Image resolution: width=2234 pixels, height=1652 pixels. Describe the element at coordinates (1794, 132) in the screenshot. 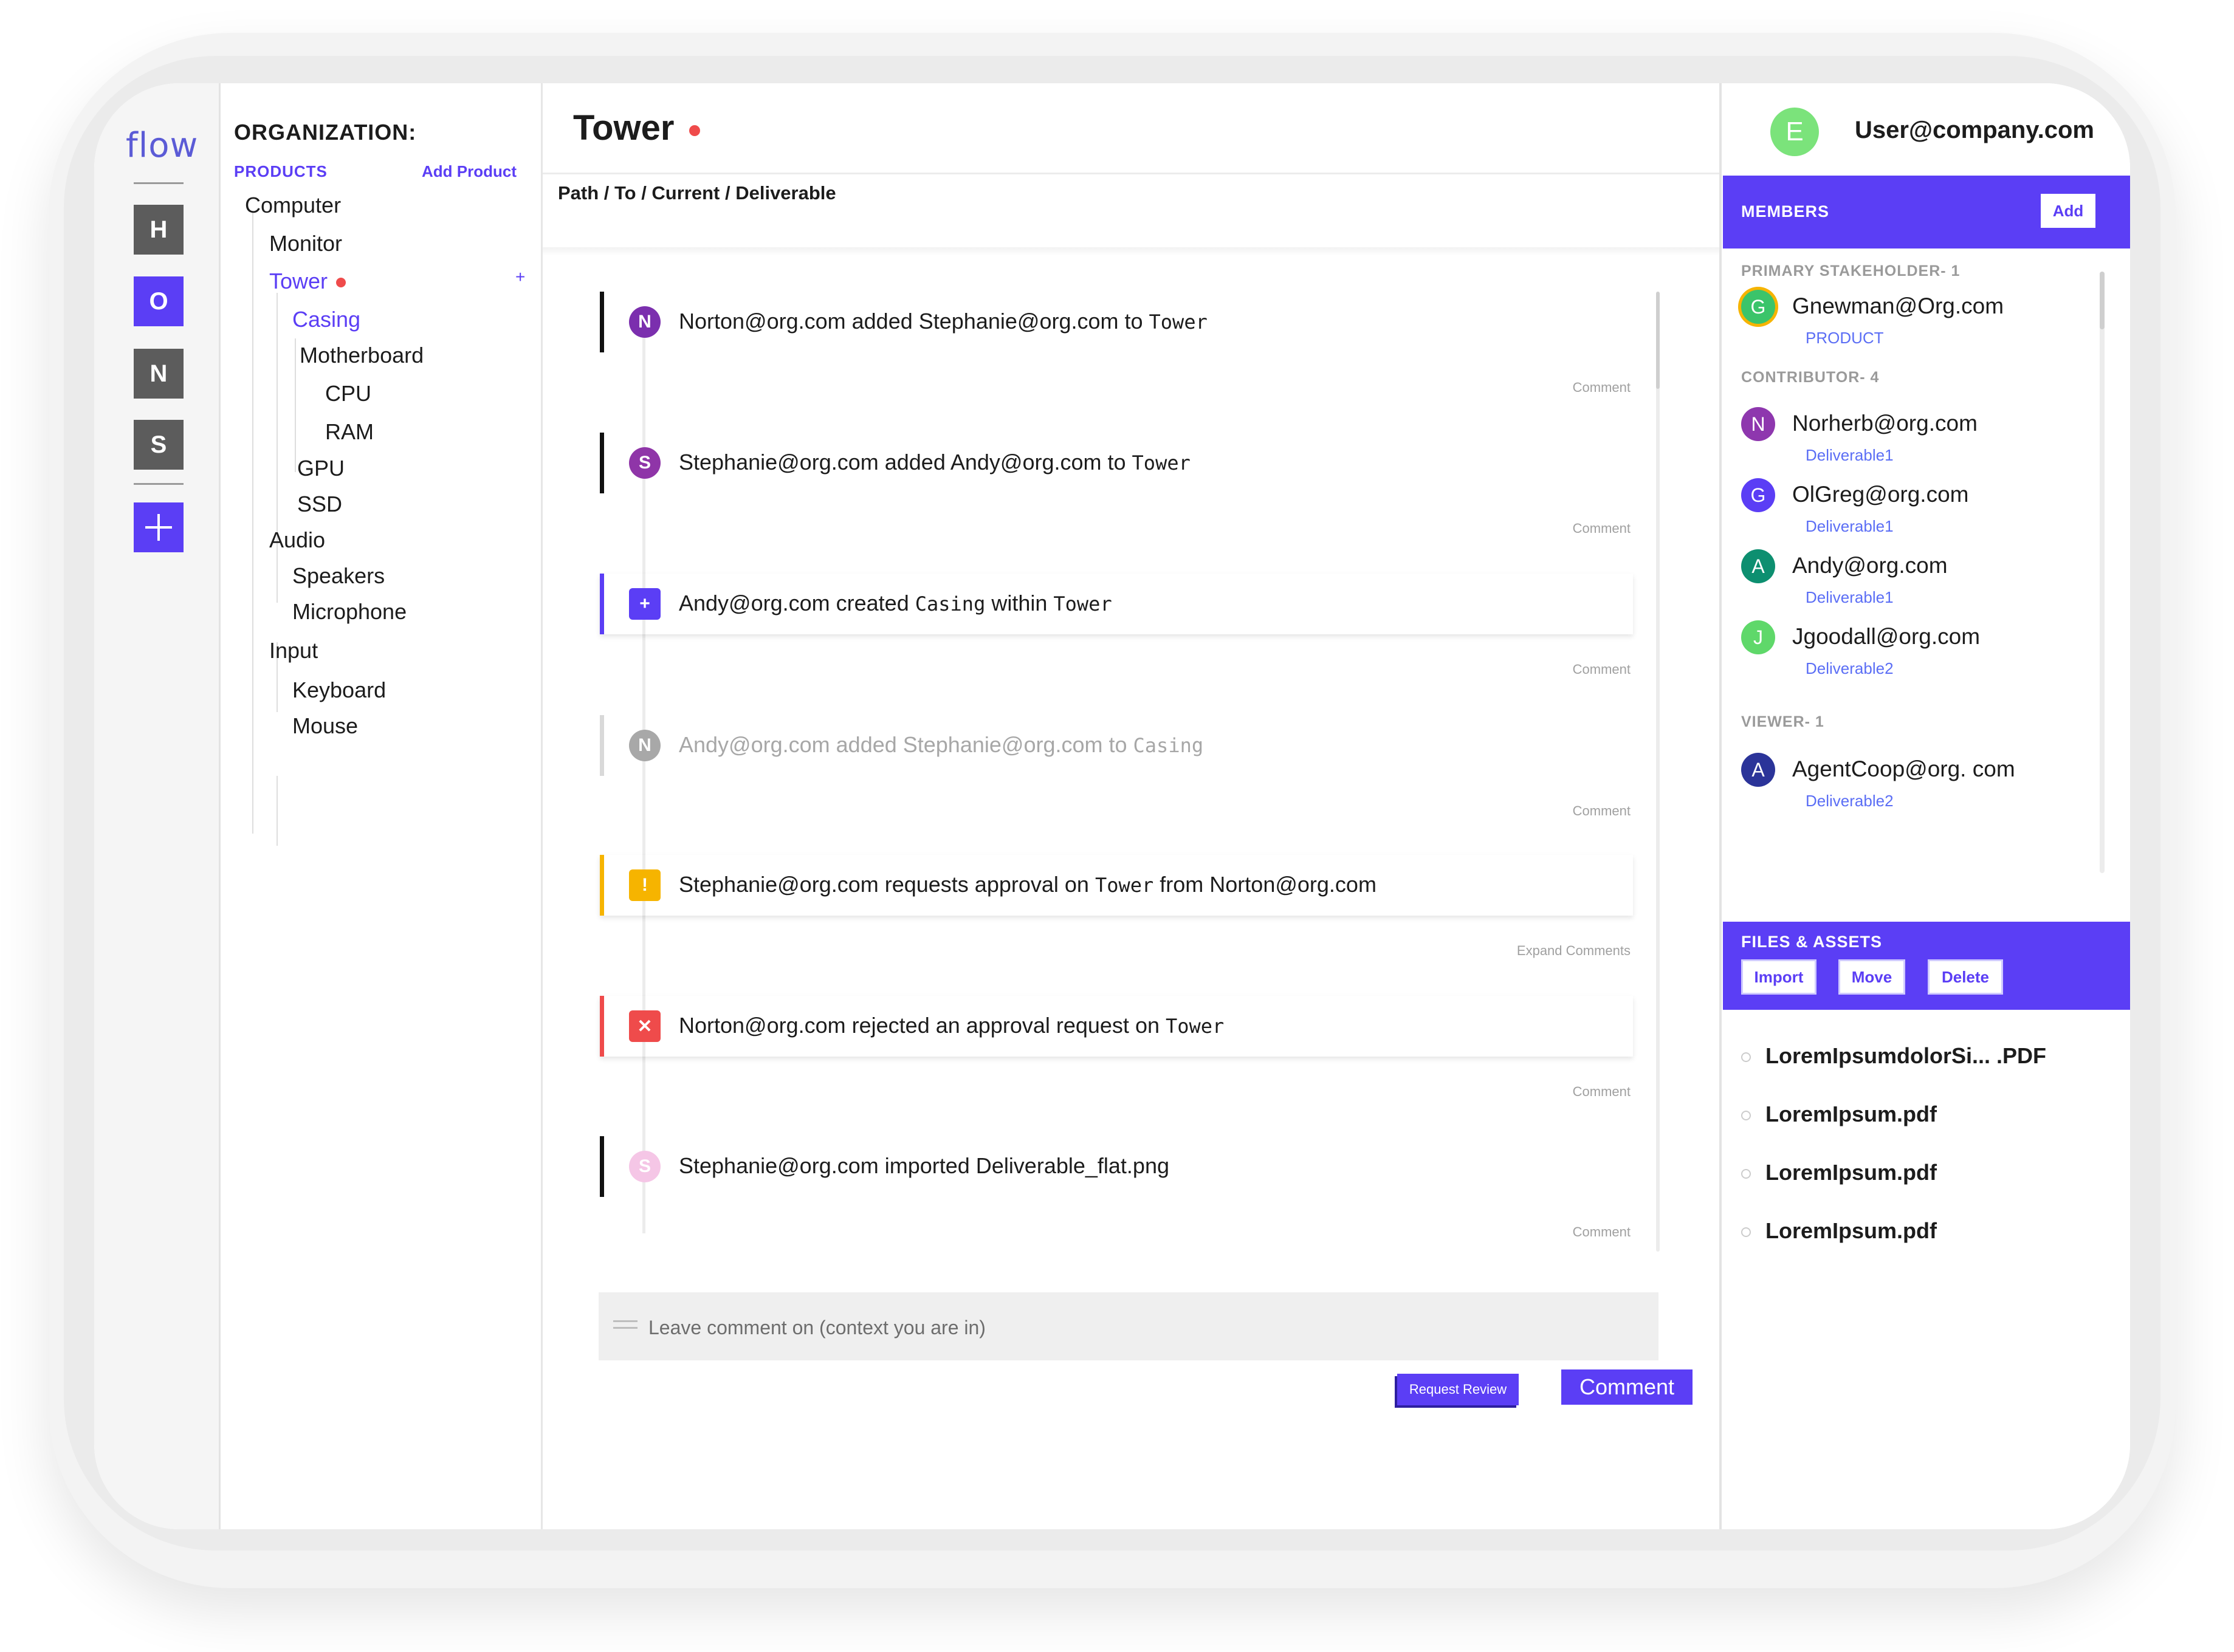

I see `user-avatar: E` at that location.